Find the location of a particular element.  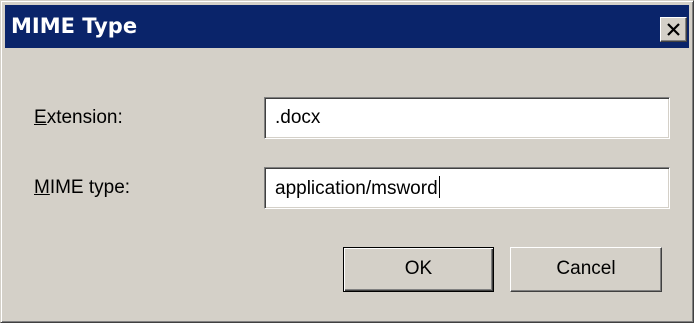

mime-type-label-text: IME type: is located at coordinates (90, 187).